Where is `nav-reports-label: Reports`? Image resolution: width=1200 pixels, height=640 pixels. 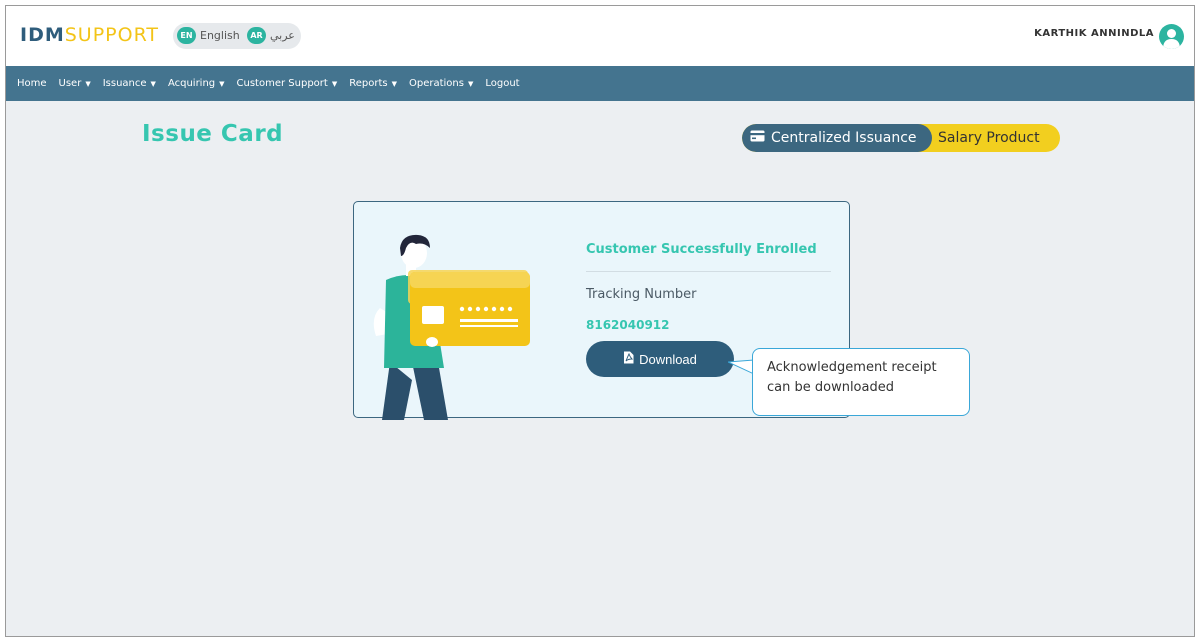 nav-reports-label: Reports is located at coordinates (368, 83).